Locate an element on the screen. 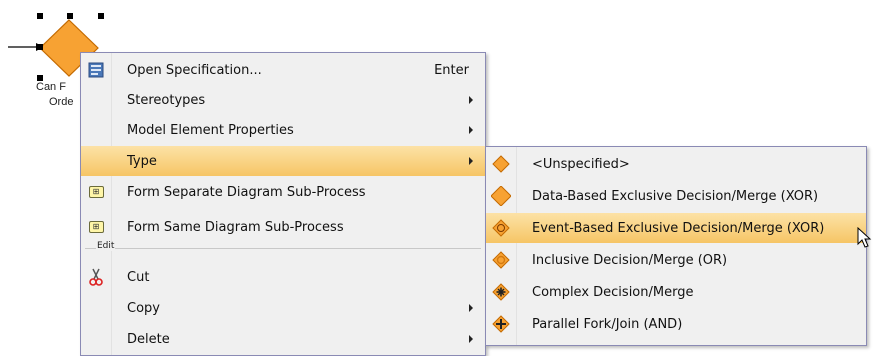  selection-handle-top-left is located at coordinates (40, 16).